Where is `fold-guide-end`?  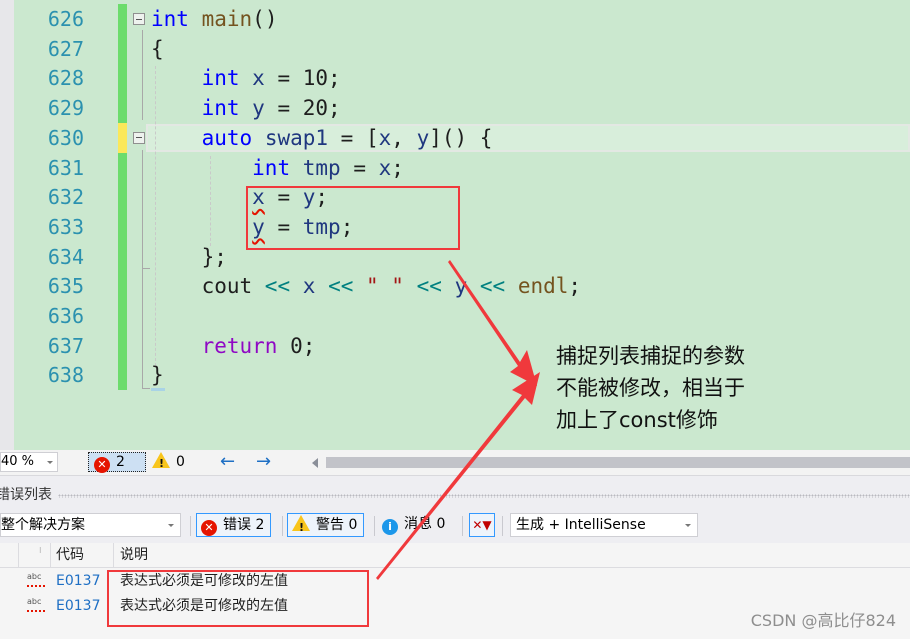
fold-guide-end is located at coordinates (146, 388).